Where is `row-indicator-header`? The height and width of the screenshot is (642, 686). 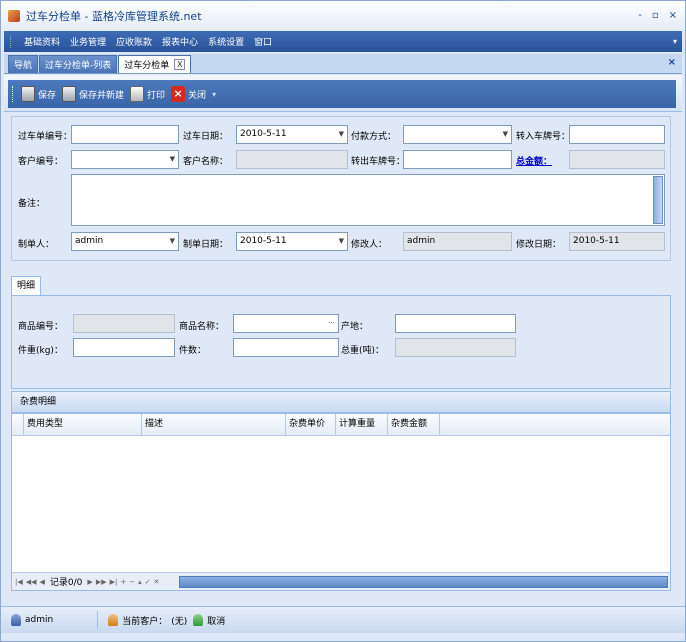 row-indicator-header is located at coordinates (18, 424).